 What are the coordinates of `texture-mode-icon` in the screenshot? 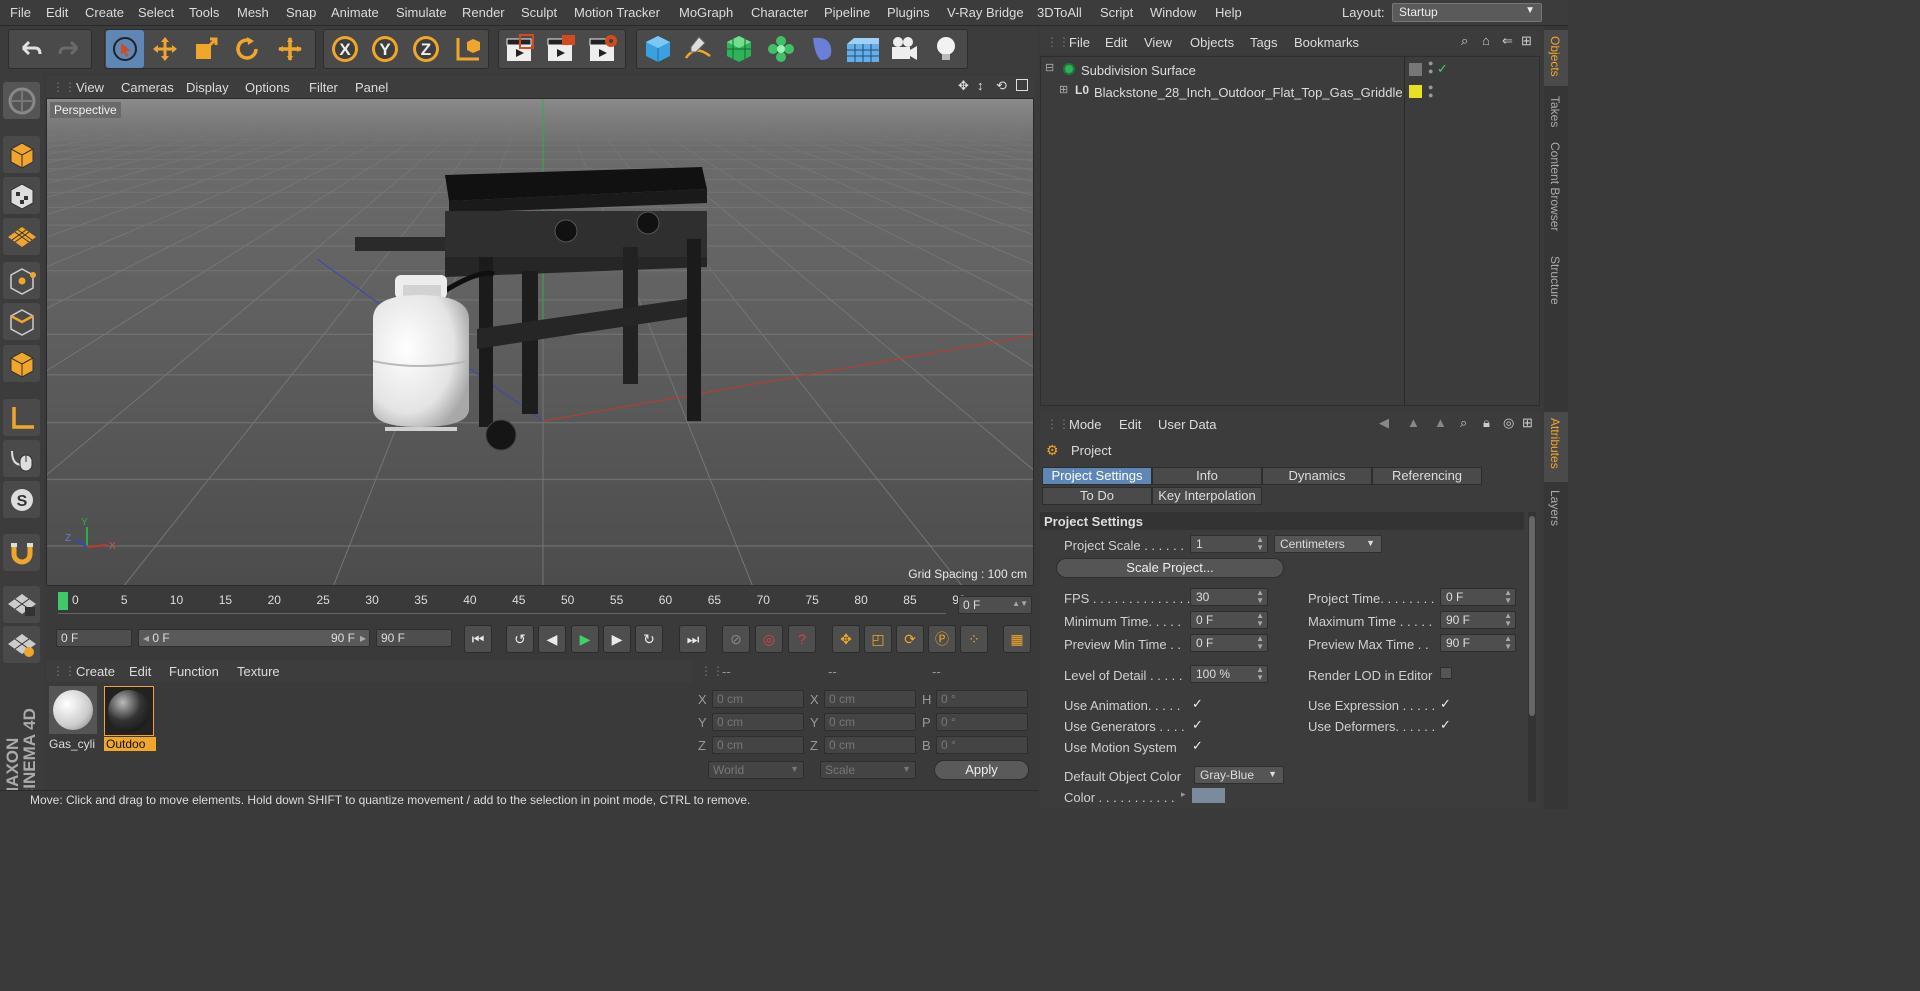 It's located at (21, 195).